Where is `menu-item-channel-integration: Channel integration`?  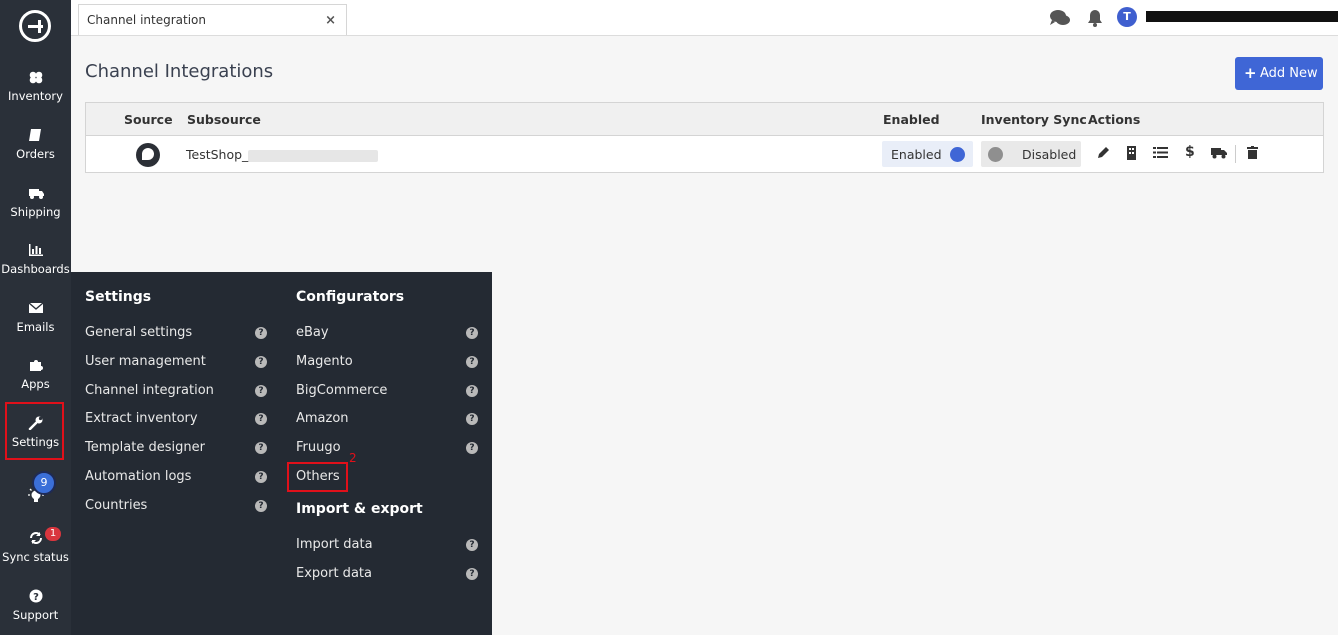
menu-item-channel-integration: Channel integration is located at coordinates (149, 390).